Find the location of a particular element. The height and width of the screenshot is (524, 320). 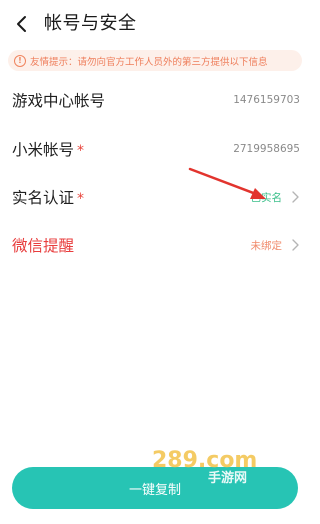

wechat-reminder-label: 微信提醒 is located at coordinates (43, 246).